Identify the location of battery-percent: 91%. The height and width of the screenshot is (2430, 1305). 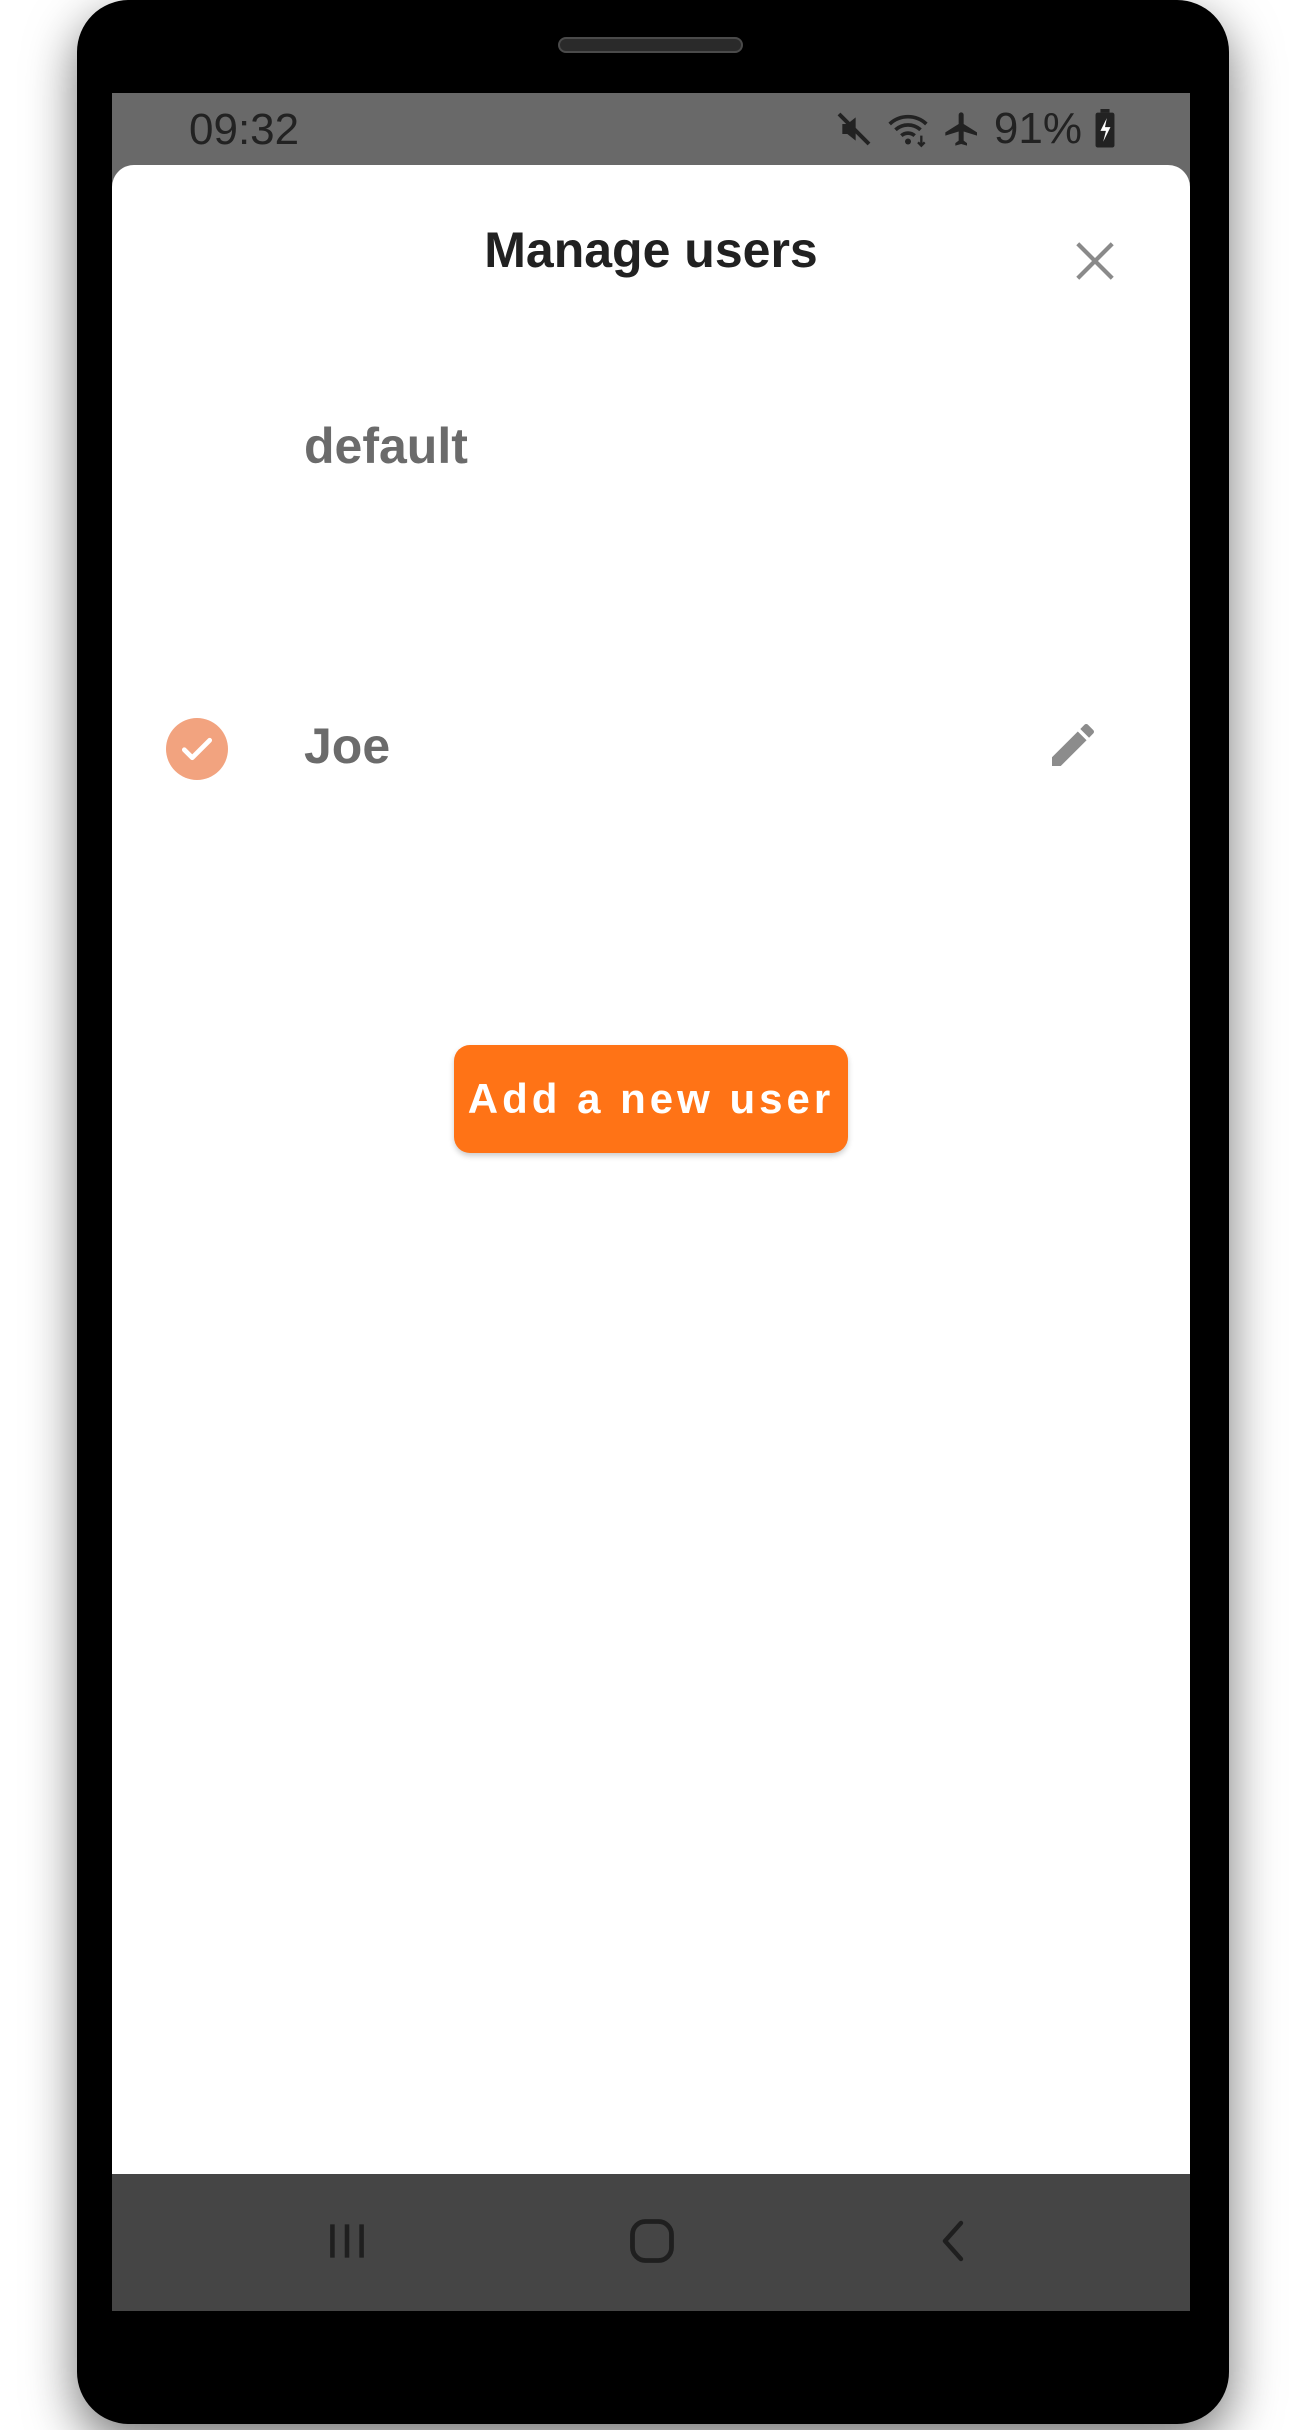
(1037, 128).